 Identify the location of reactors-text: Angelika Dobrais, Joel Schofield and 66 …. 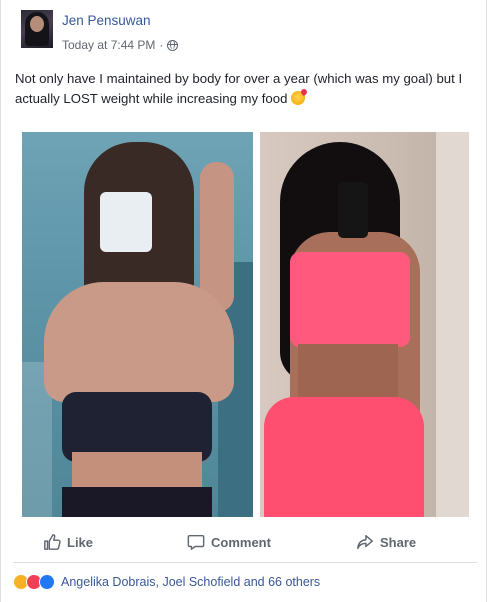
(190, 582).